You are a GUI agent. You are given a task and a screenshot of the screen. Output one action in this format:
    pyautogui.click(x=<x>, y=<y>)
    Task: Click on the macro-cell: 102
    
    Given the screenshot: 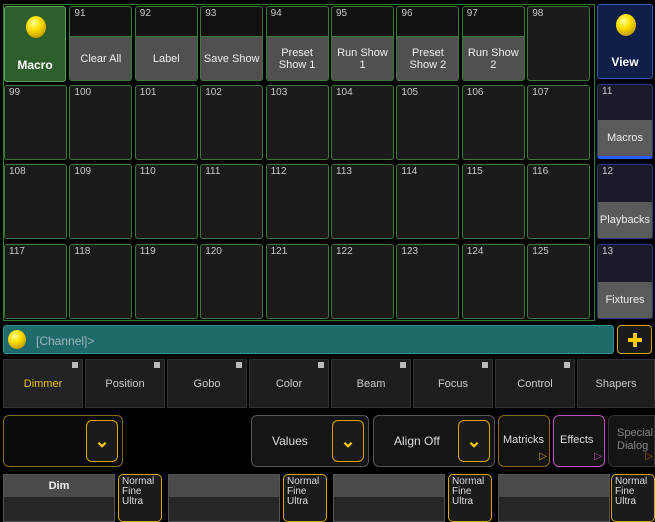 What is the action you would take?
    pyautogui.click(x=232, y=123)
    